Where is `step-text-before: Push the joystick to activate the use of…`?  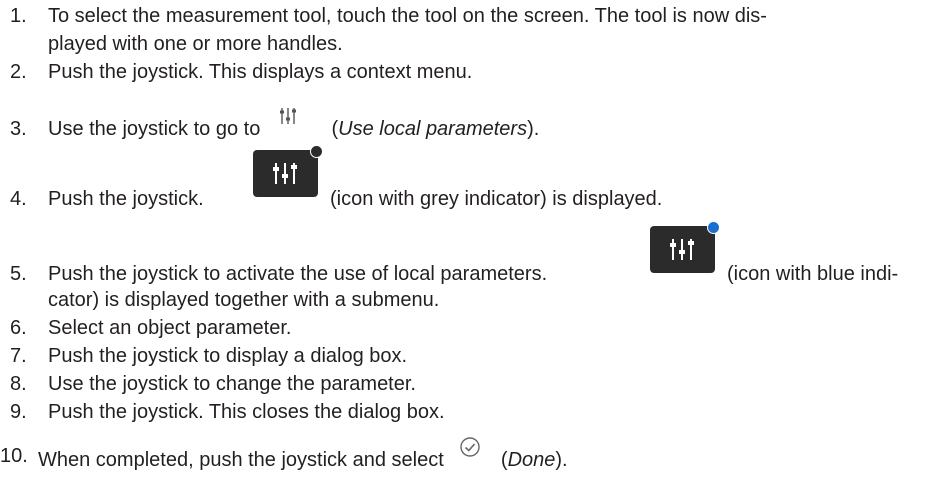
step-text-before: Push the joystick to activate the use of… is located at coordinates (298, 274).